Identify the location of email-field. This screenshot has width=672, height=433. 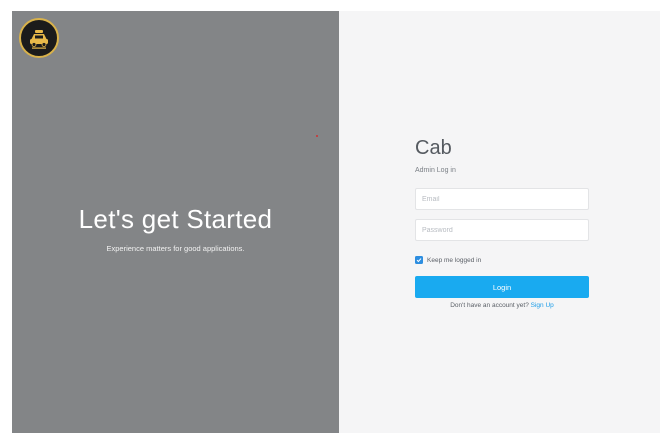
(502, 199).